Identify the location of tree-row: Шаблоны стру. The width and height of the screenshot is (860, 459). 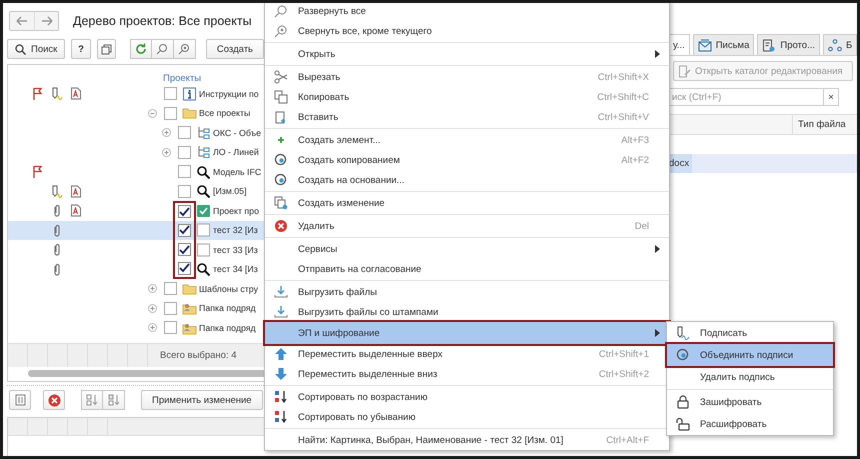
(136, 288).